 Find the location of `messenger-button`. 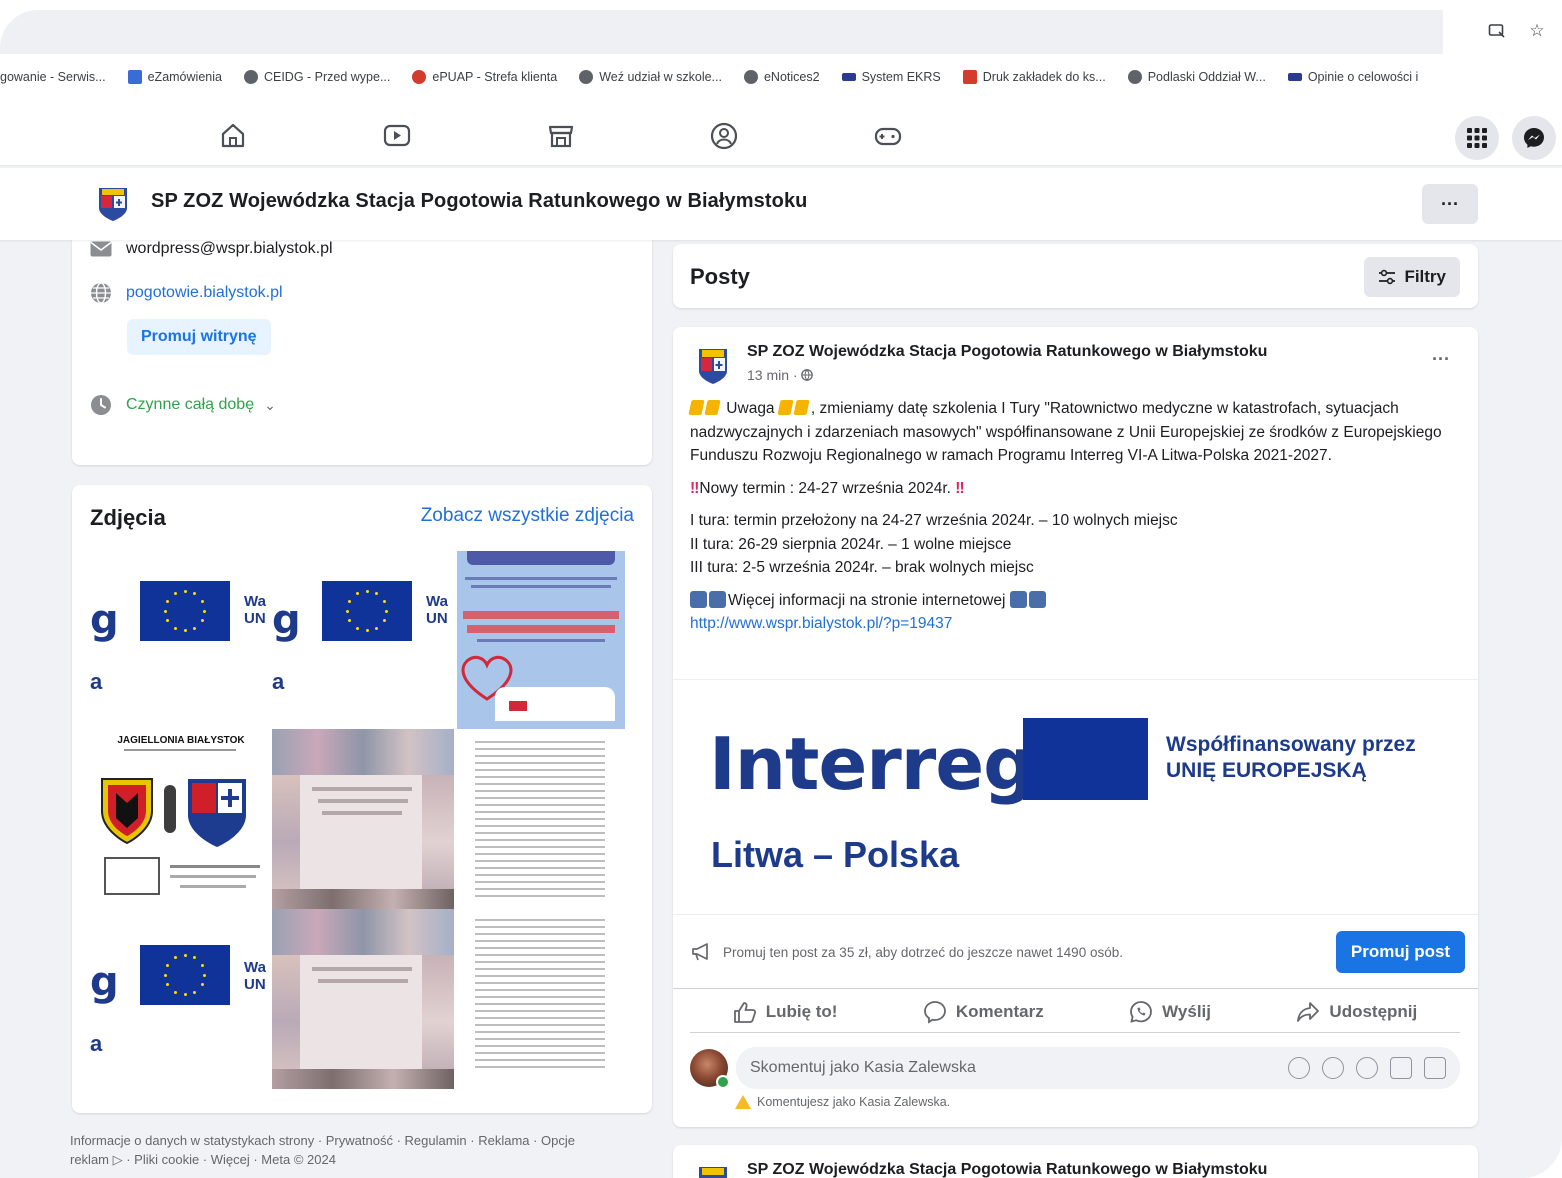

messenger-button is located at coordinates (1534, 138).